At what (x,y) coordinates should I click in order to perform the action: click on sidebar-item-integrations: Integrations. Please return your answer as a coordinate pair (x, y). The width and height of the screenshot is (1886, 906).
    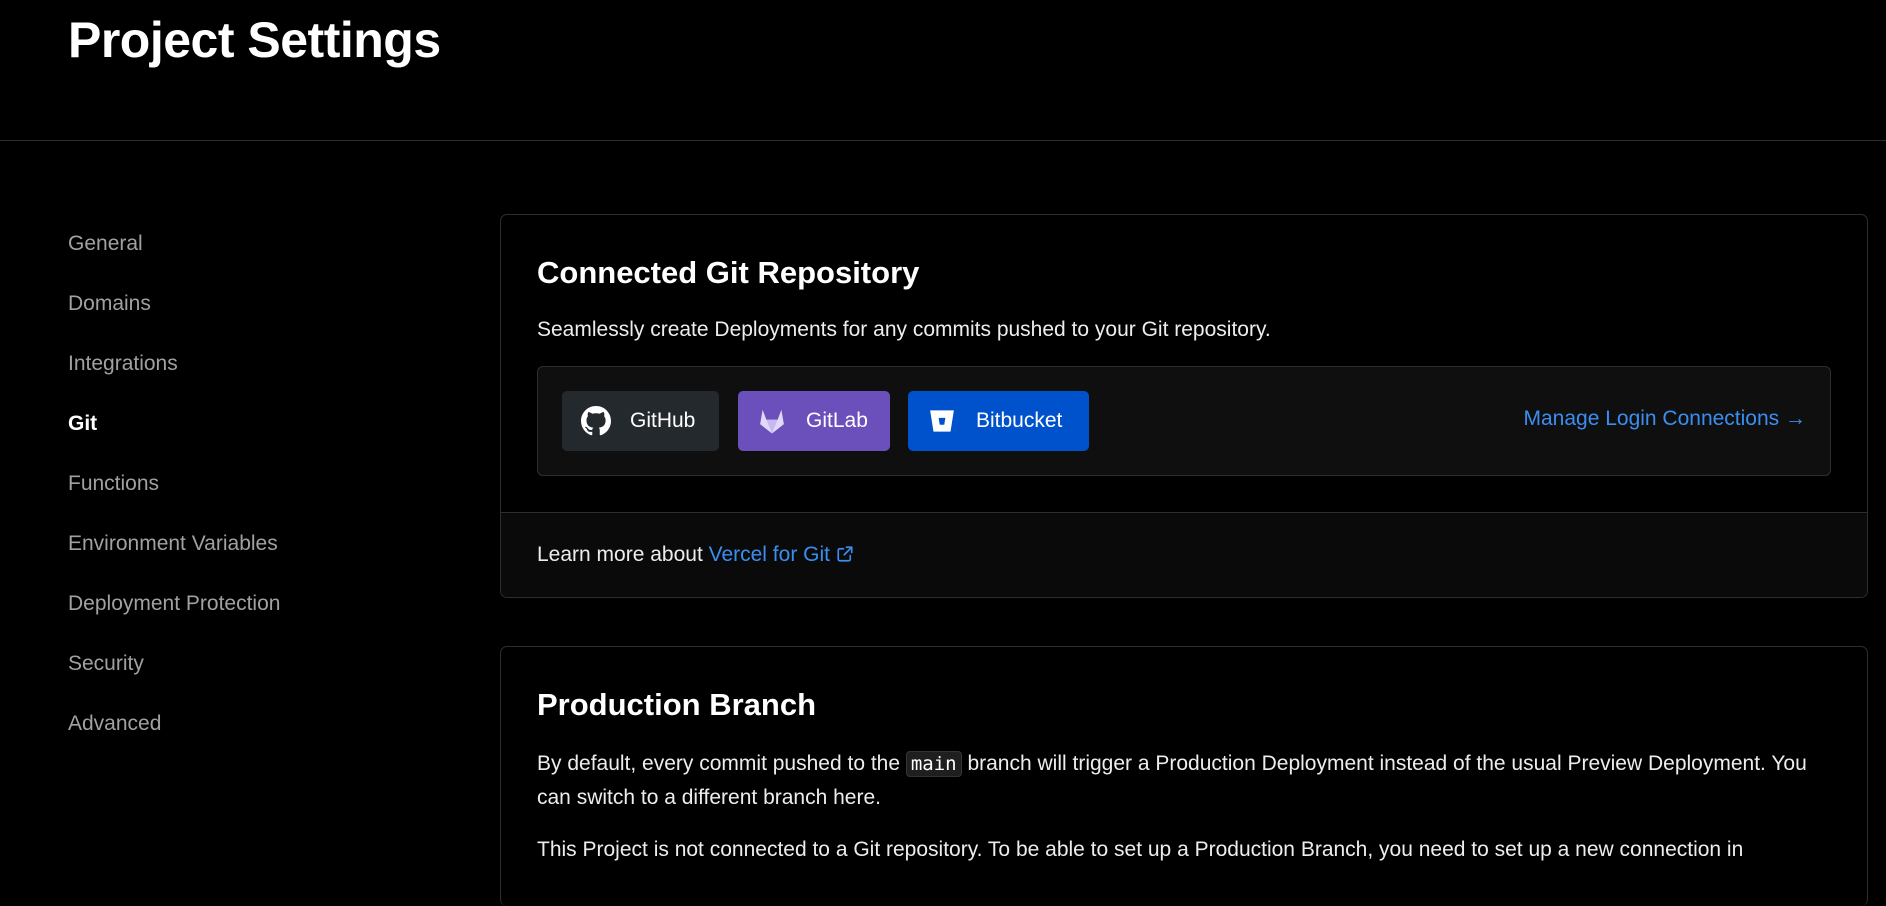
    Looking at the image, I should click on (248, 364).